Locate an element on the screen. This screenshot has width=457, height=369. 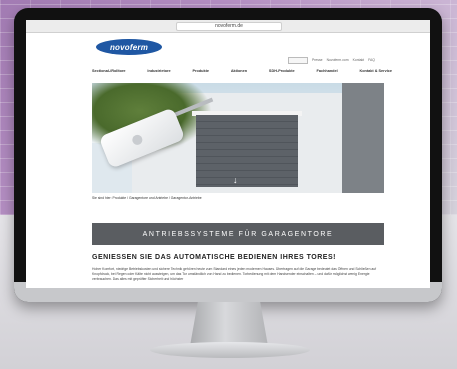
novoferm-logo: novoferm is located at coordinates (129, 47).